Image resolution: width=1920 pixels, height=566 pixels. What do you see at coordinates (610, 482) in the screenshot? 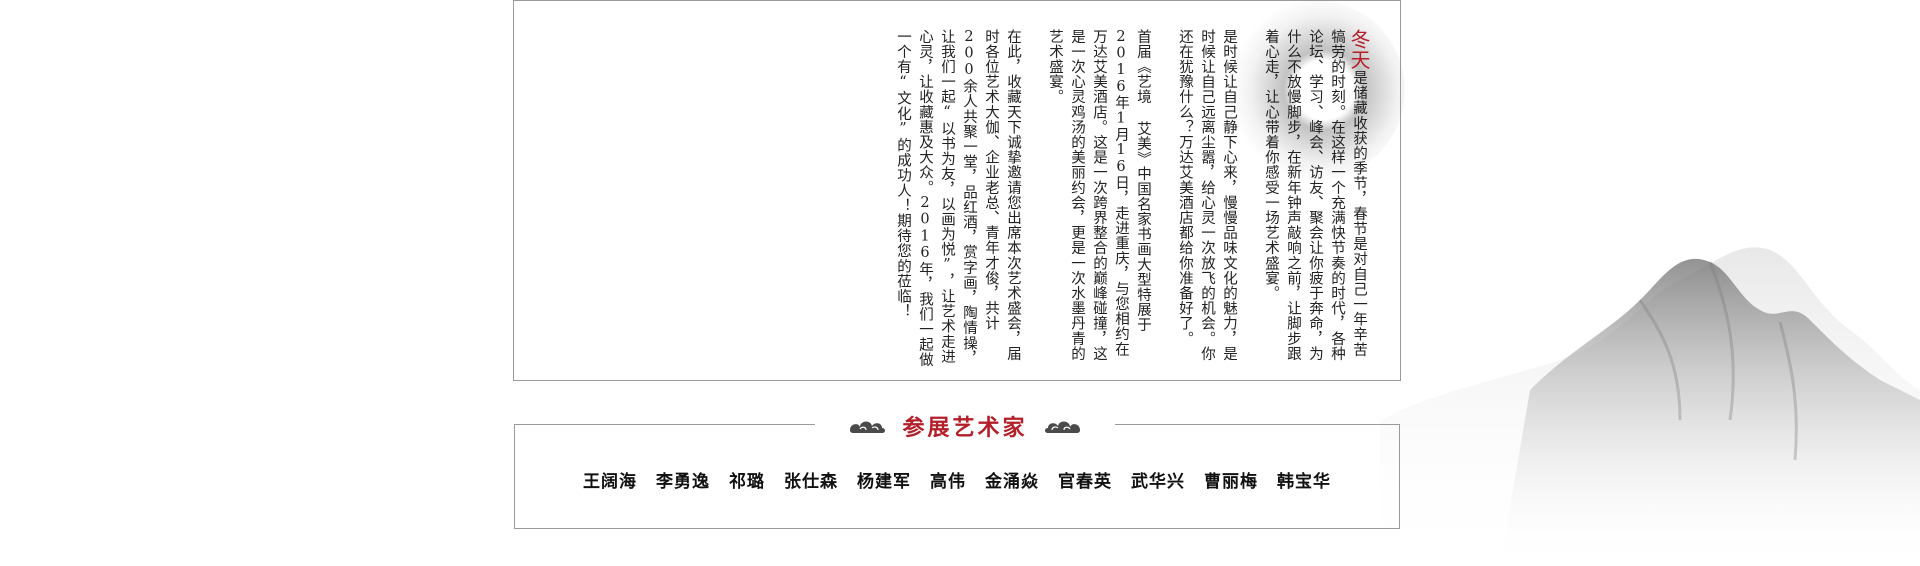
I see `artist-name: 王阔海` at bounding box center [610, 482].